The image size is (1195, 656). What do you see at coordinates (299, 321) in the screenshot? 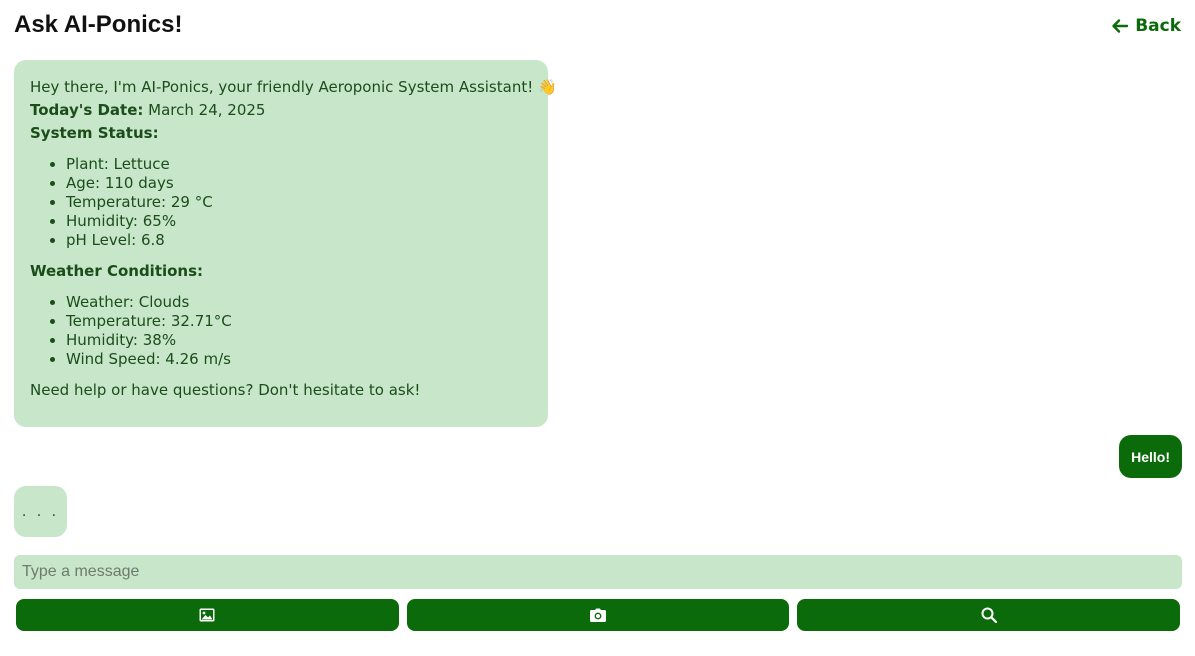
I see `list-item: Temperature: 32.71°C` at bounding box center [299, 321].